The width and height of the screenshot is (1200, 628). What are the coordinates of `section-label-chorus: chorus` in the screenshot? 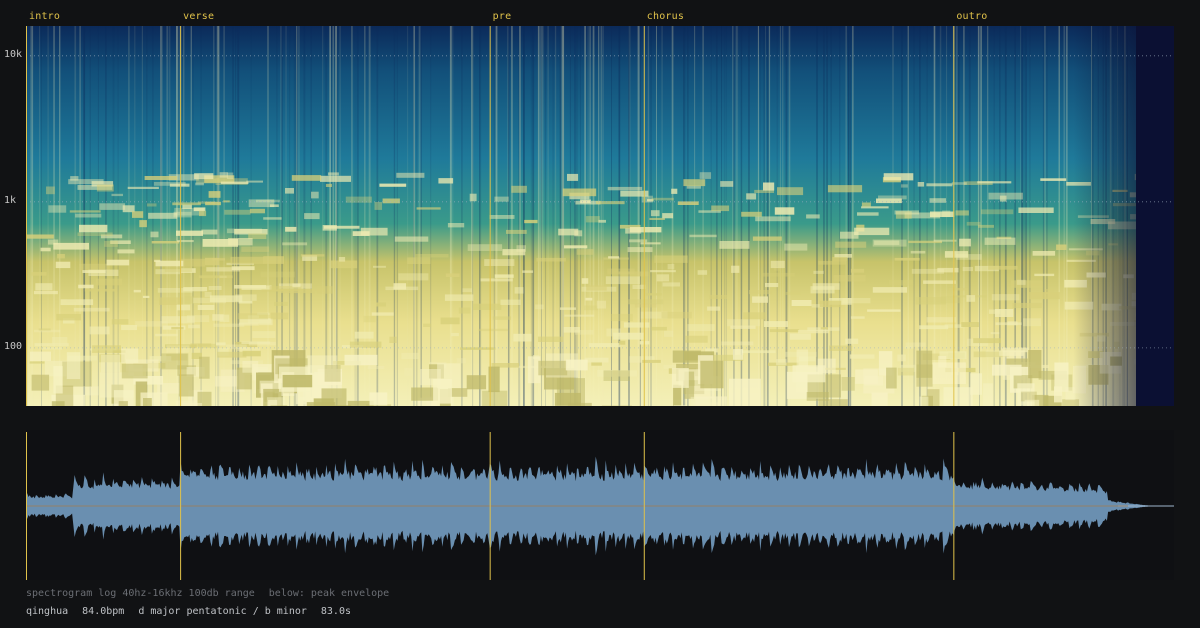 It's located at (665, 16).